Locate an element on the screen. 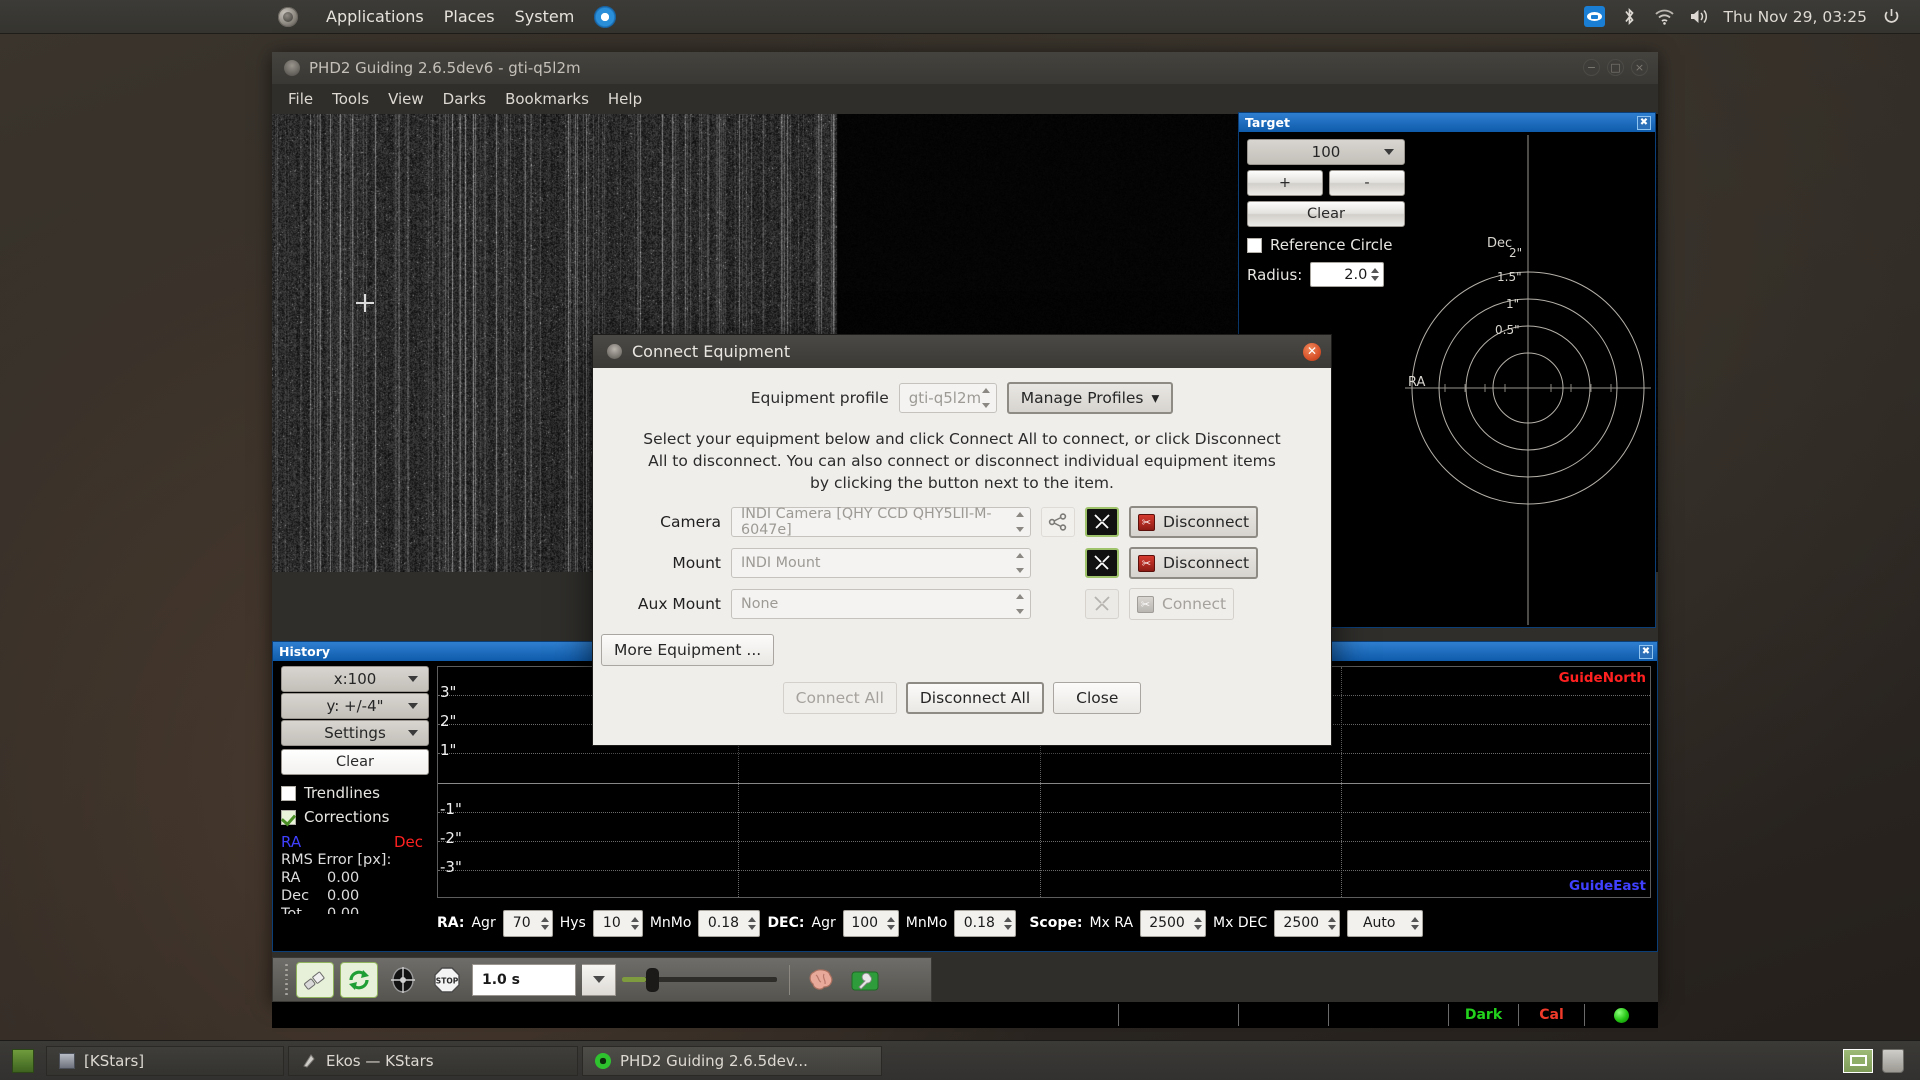 This screenshot has width=1920, height=1080. disconnect-icon: ✂ is located at coordinates (1146, 563).